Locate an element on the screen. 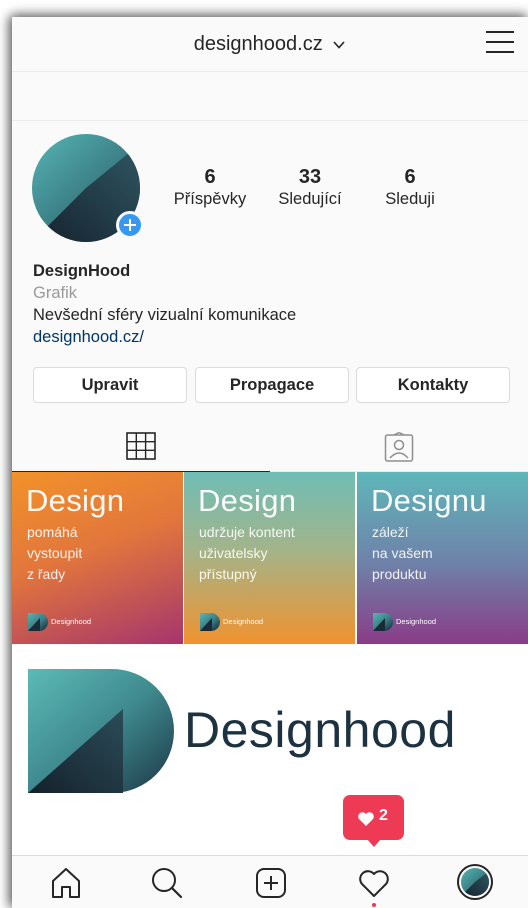 The height and width of the screenshot is (908, 528). add-story-button is located at coordinates (130, 225).